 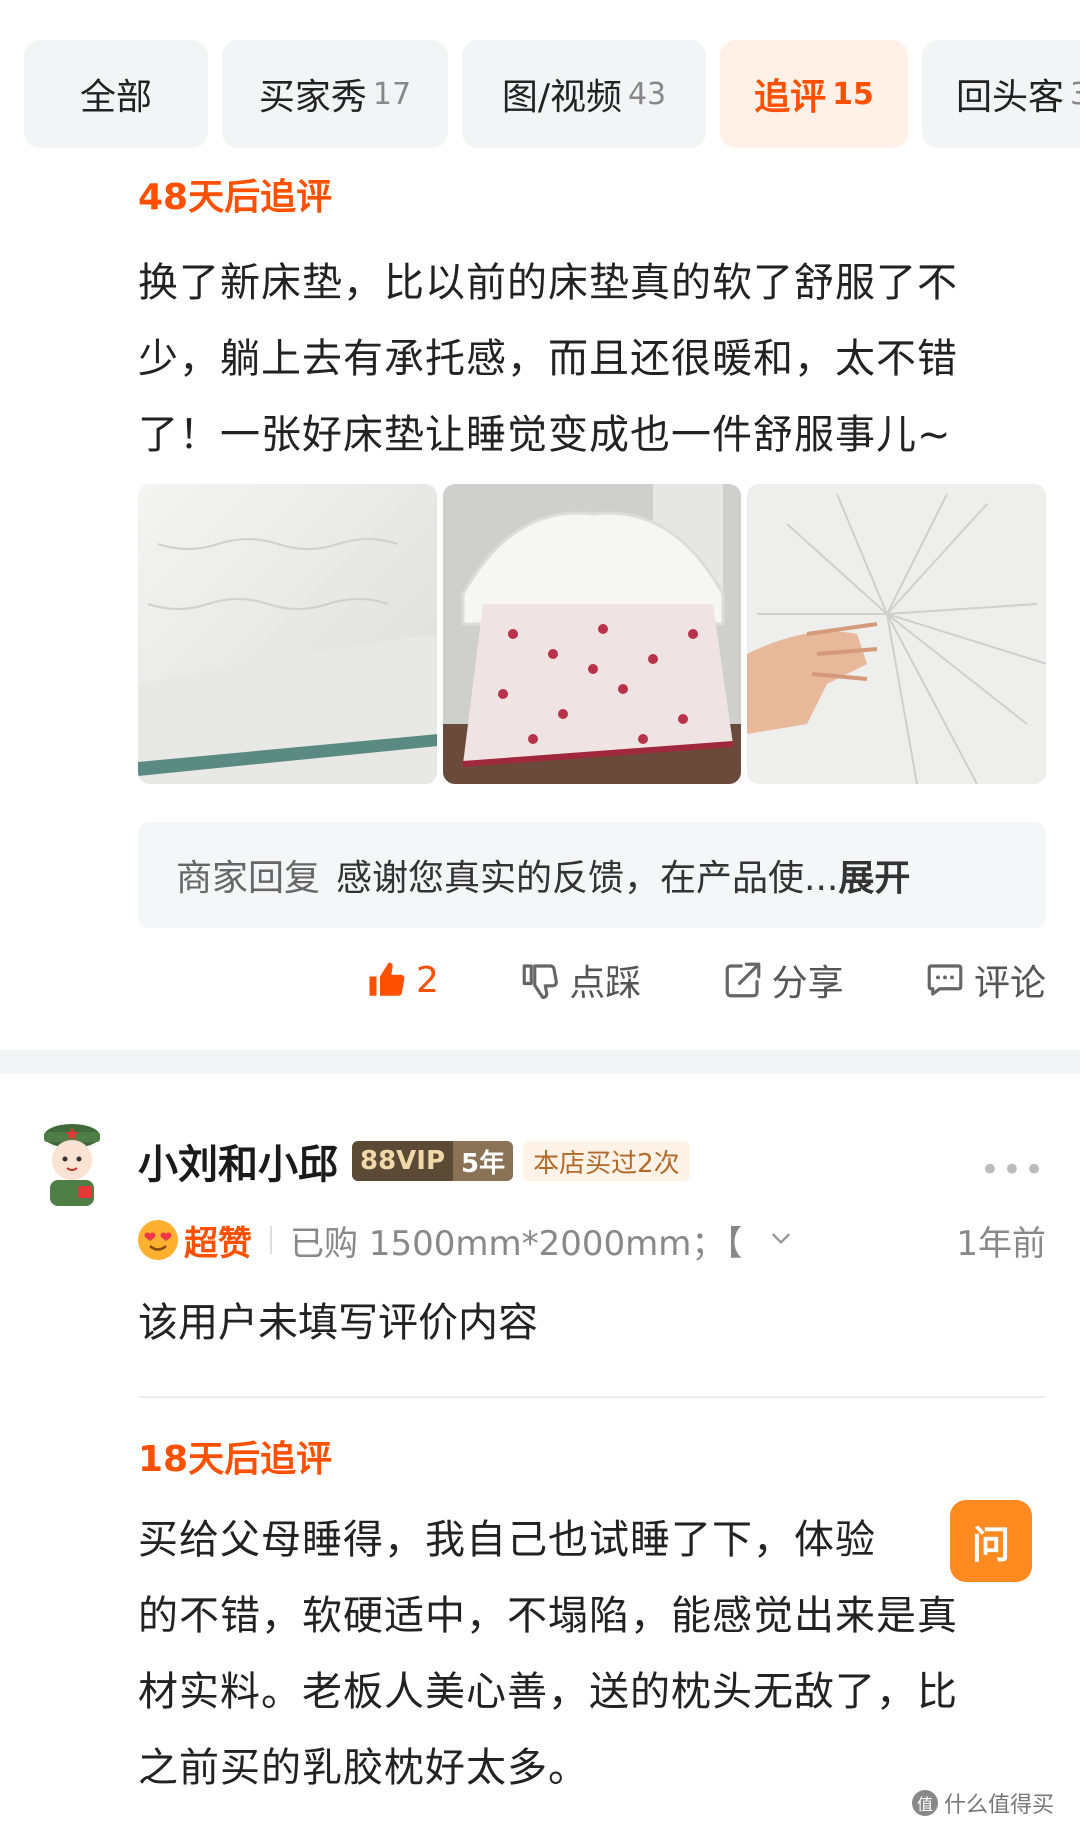 I want to click on dislike-button: 点踩, so click(x=580, y=980).